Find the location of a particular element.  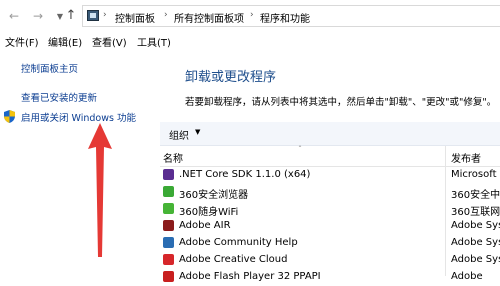

annotation-arrow is located at coordinates (100, 190).